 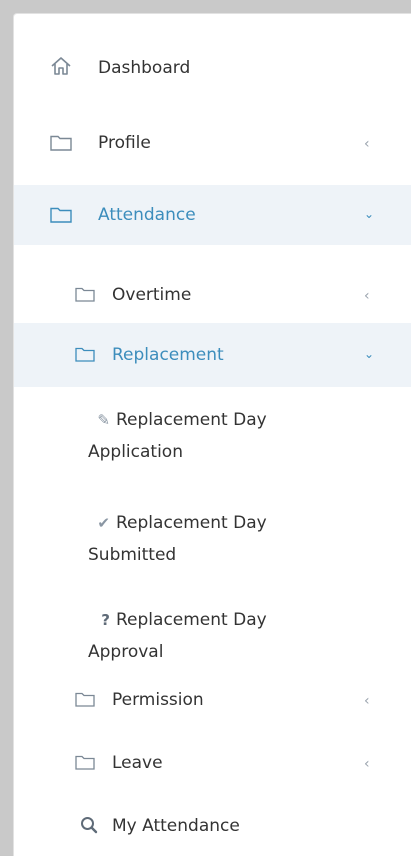 What do you see at coordinates (212, 142) in the screenshot?
I see `sidebar-item-profile: Profile ‹` at bounding box center [212, 142].